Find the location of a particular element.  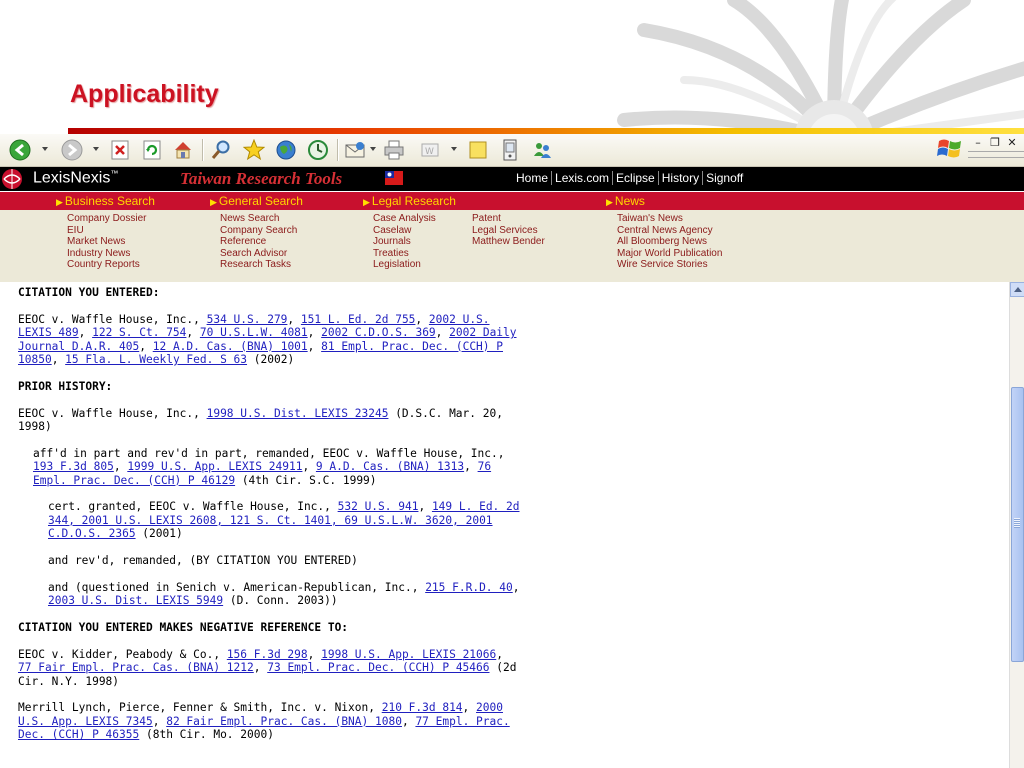

citation-link: 156 F.3d 298 is located at coordinates (267, 654).